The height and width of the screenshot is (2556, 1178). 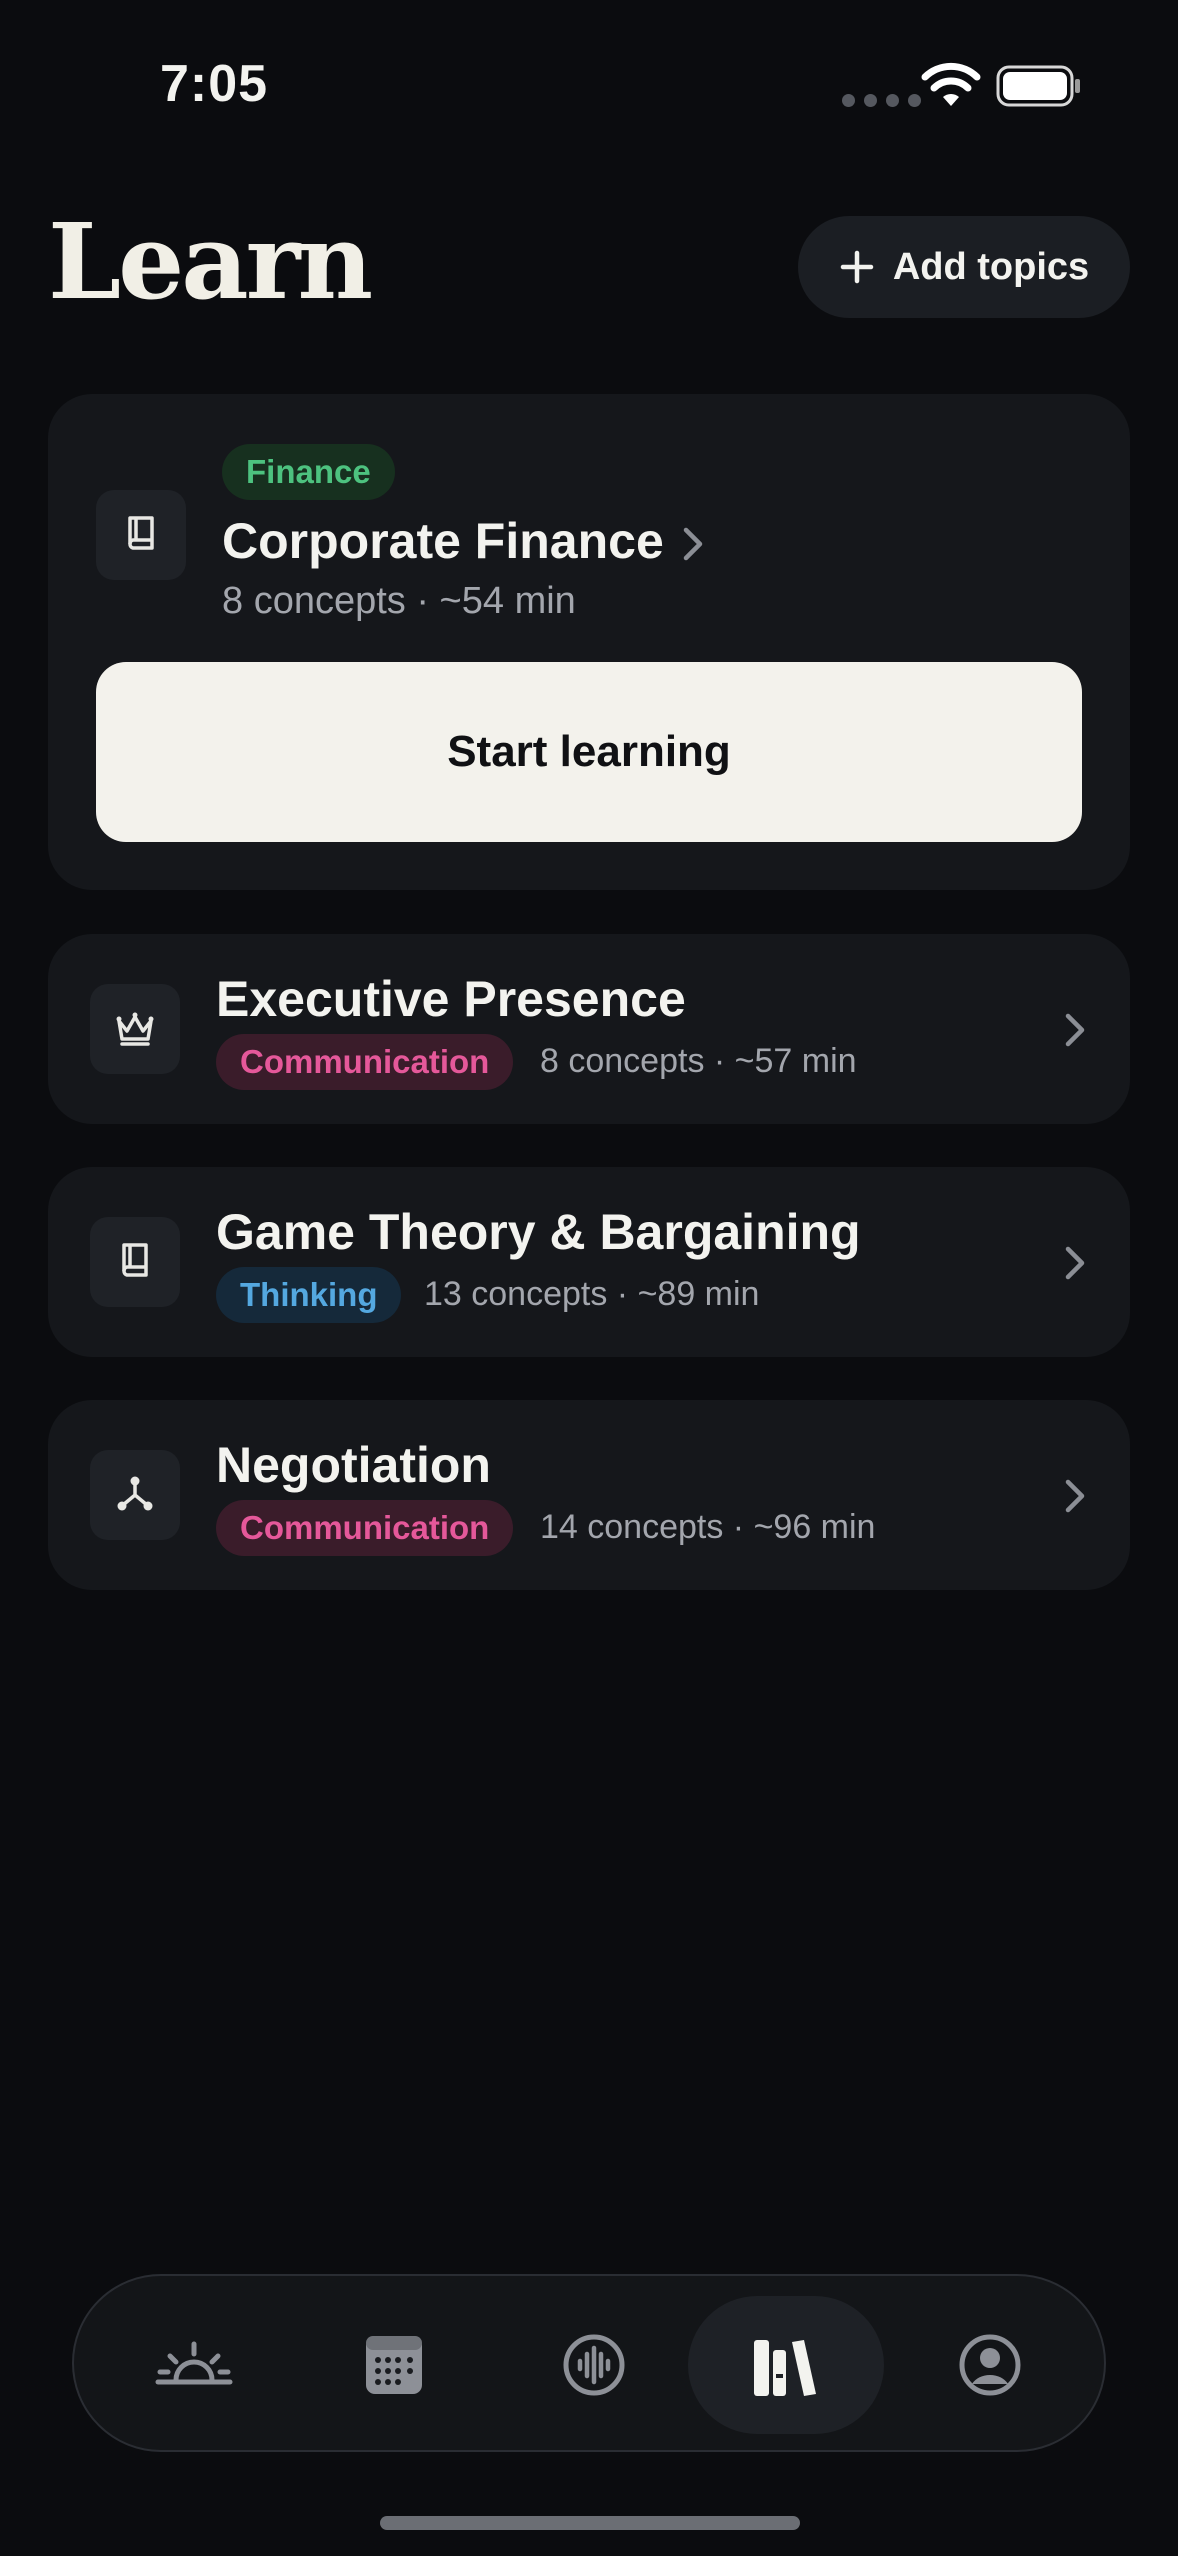 I want to click on page-title: Learn, so click(x=210, y=261).